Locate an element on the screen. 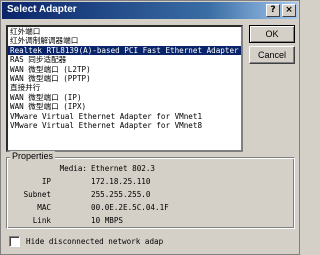  adapter-item: 直接并行 is located at coordinates (124, 87).